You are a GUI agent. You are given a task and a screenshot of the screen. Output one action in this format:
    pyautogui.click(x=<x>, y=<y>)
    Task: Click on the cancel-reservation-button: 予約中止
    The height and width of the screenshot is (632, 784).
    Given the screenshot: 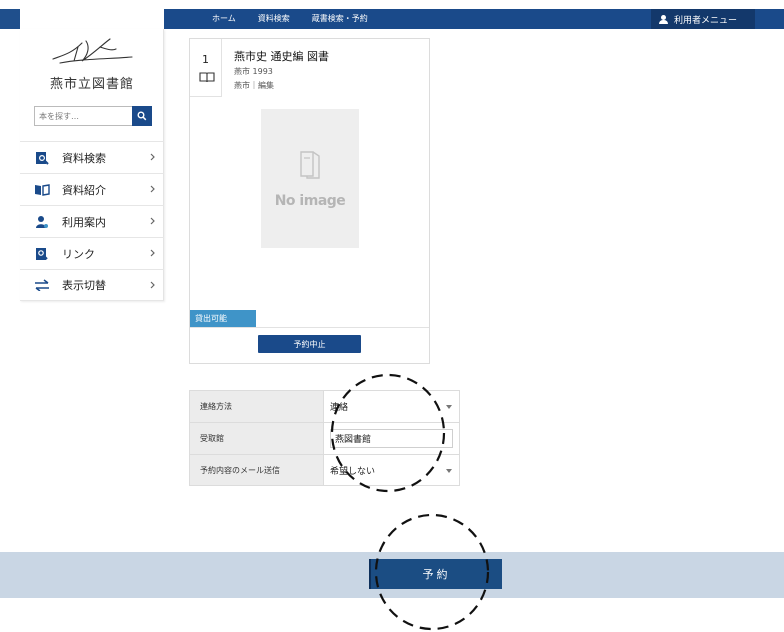 What is the action you would take?
    pyautogui.click(x=309, y=344)
    